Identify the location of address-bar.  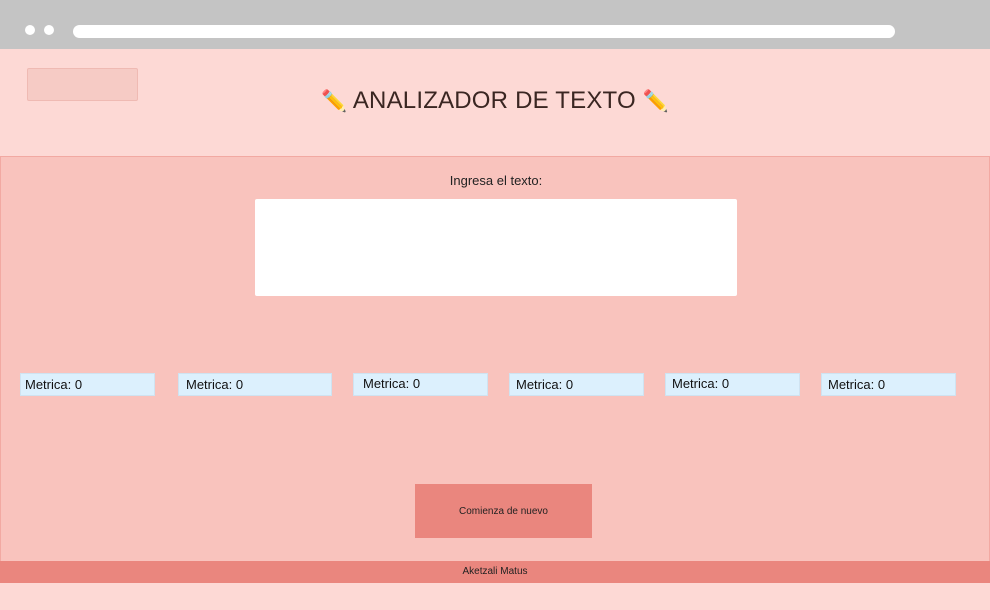
(484, 31).